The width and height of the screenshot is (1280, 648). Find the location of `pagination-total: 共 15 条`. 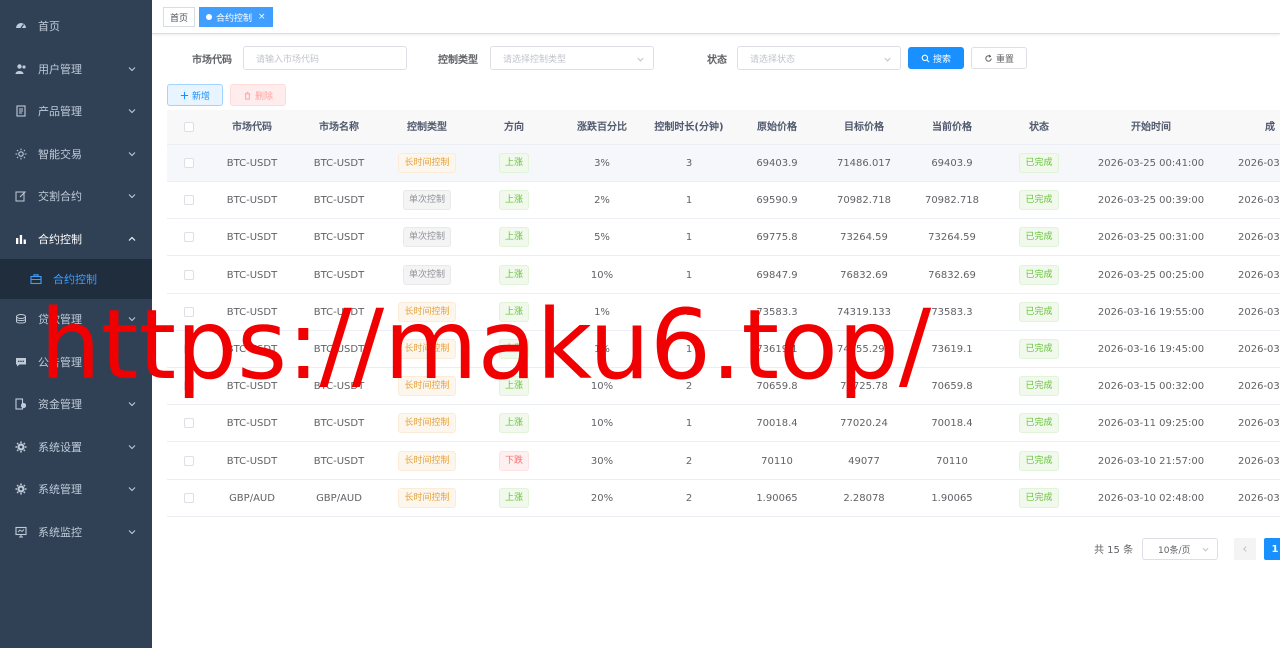

pagination-total: 共 15 条 is located at coordinates (1114, 550).